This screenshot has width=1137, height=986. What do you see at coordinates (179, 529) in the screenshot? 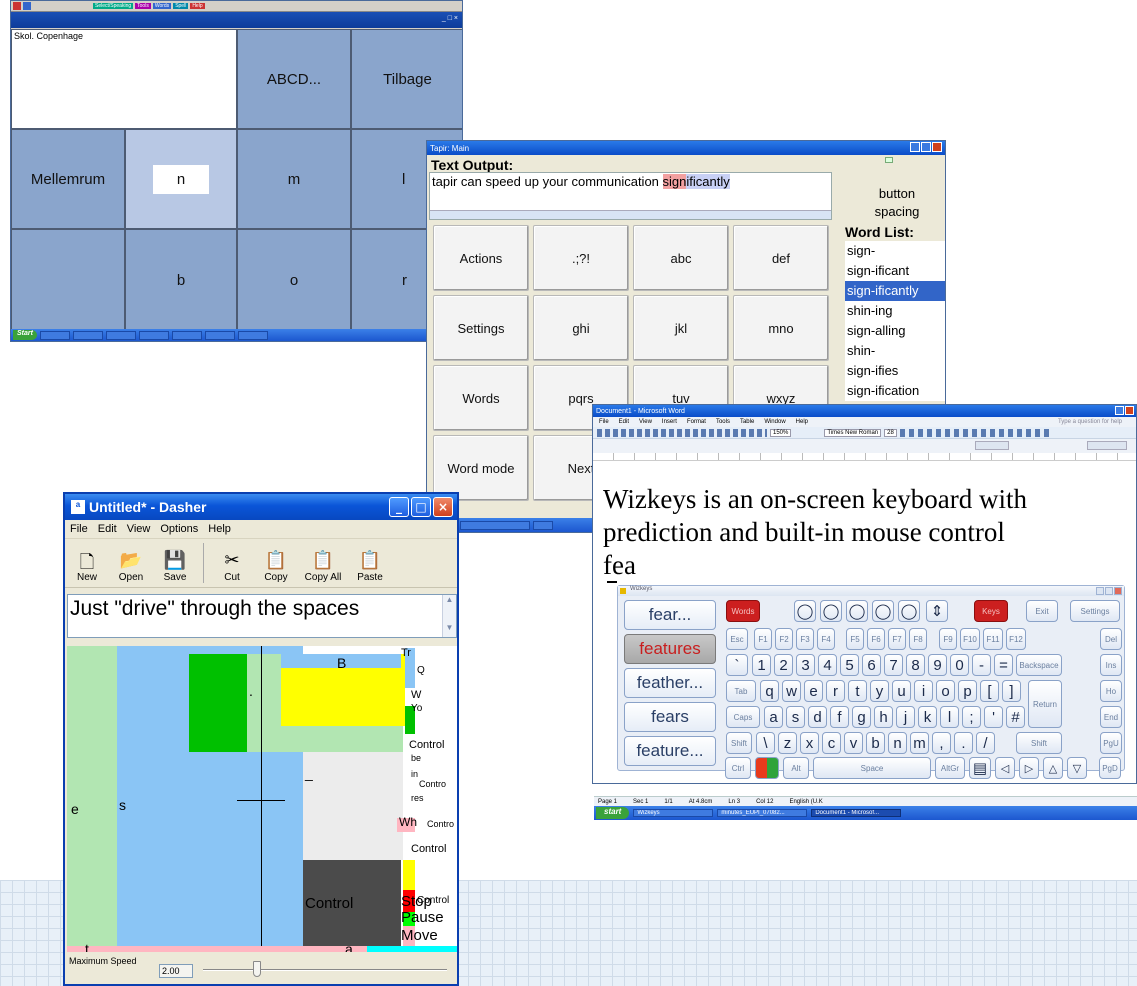
I see `menu-options: Options` at bounding box center [179, 529].